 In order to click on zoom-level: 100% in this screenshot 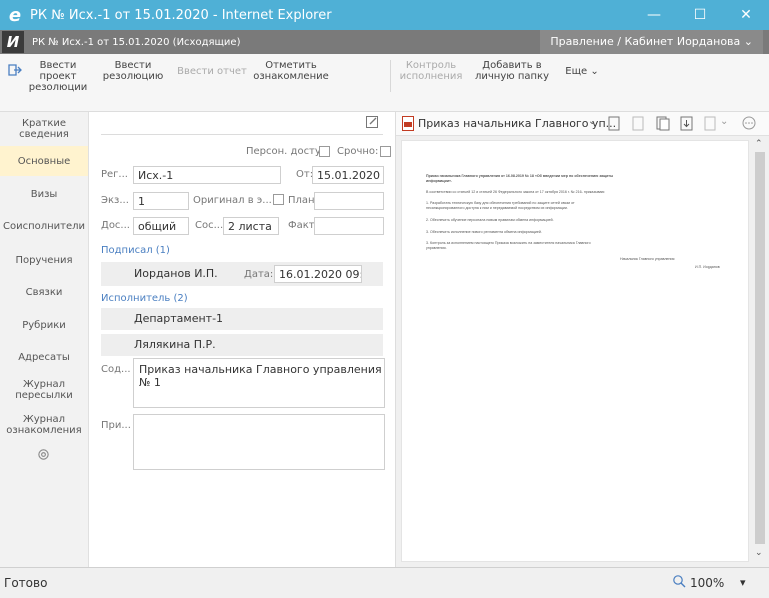, I will do `click(707, 583)`.